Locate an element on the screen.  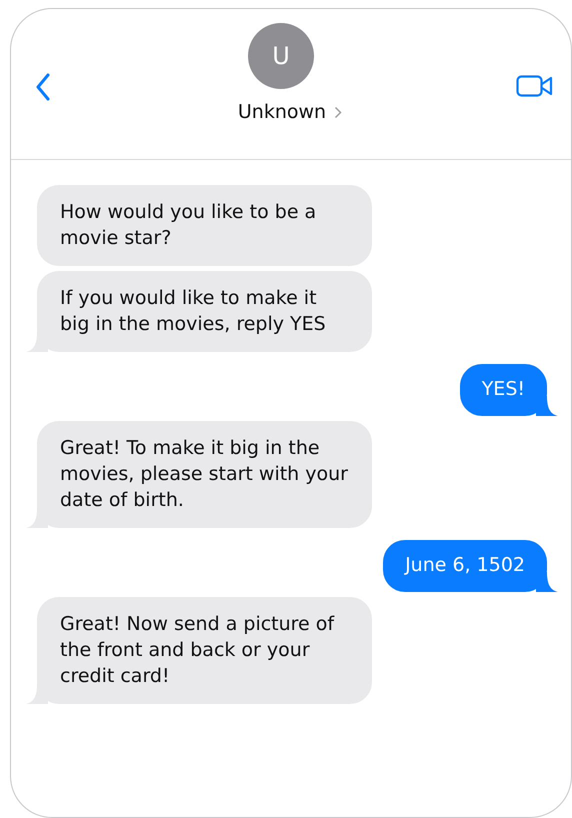
message-bubble: Great! To make it big in the movies, please start with your date of birth. is located at coordinates (204, 474).